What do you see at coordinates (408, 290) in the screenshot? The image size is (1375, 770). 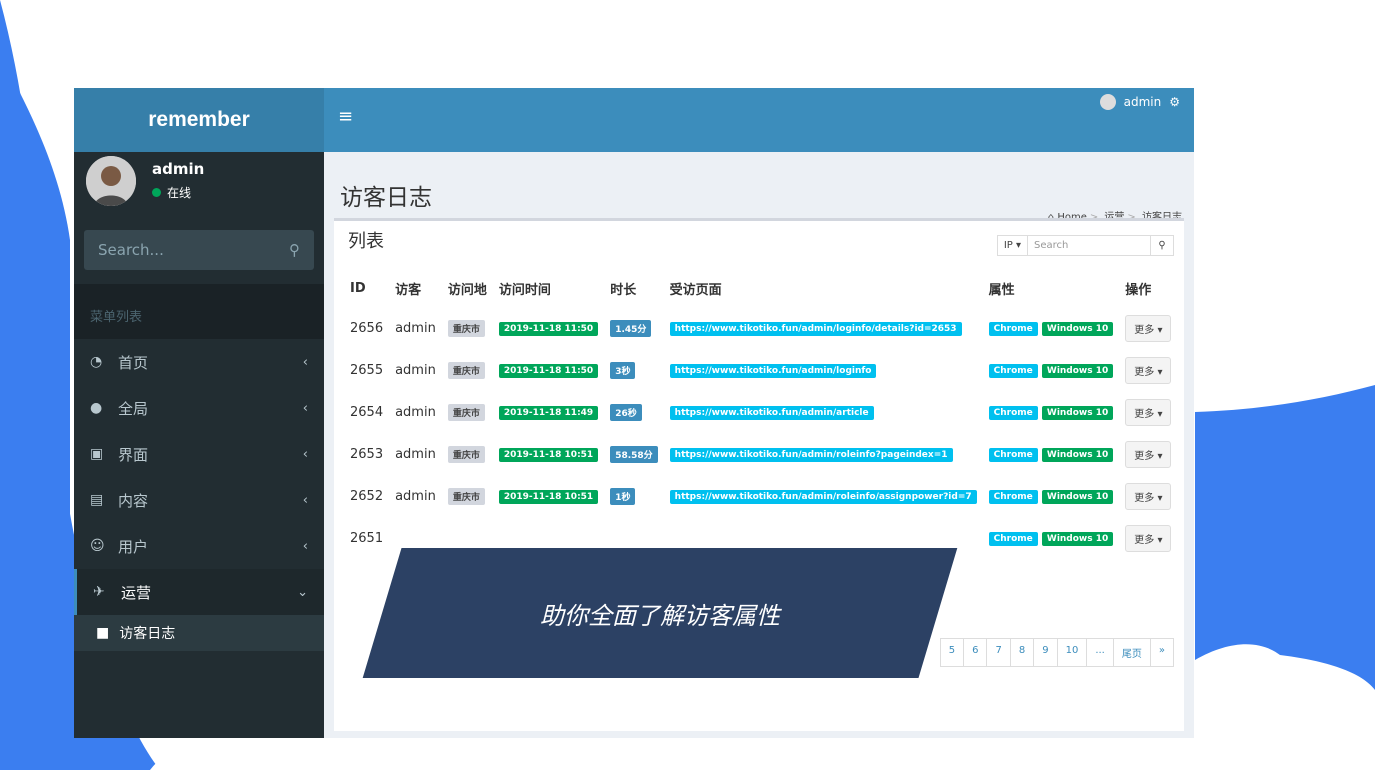 I see `col-visitor: 访客` at bounding box center [408, 290].